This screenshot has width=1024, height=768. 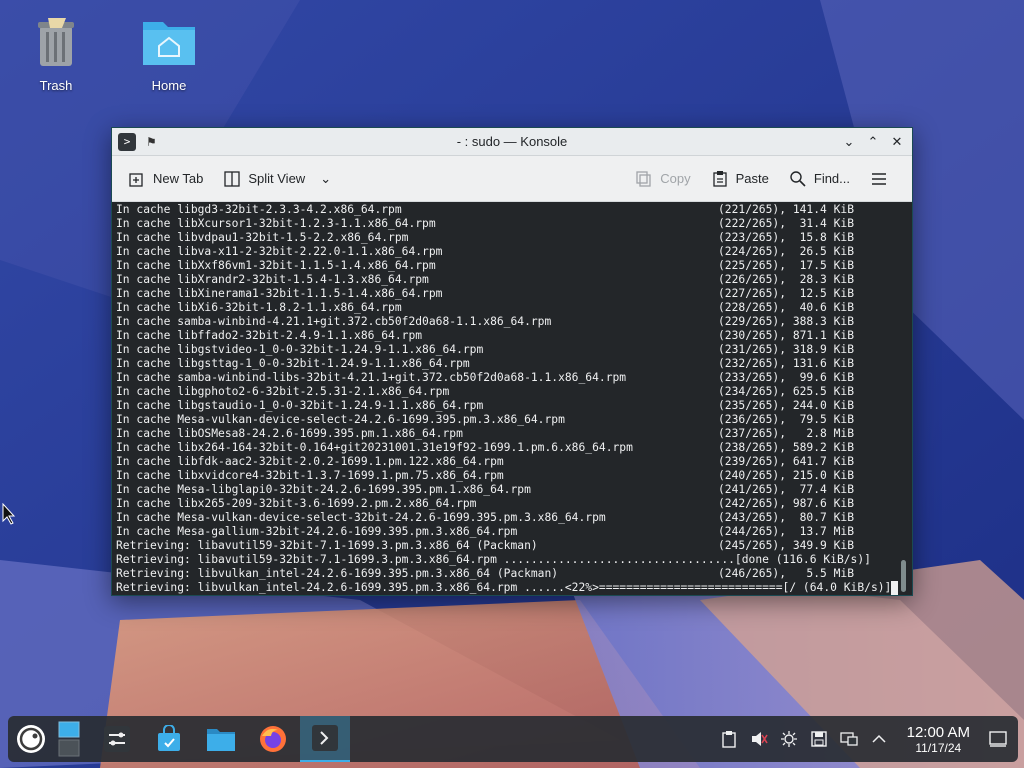 I want to click on system-settings-launcher, so click(x=117, y=739).